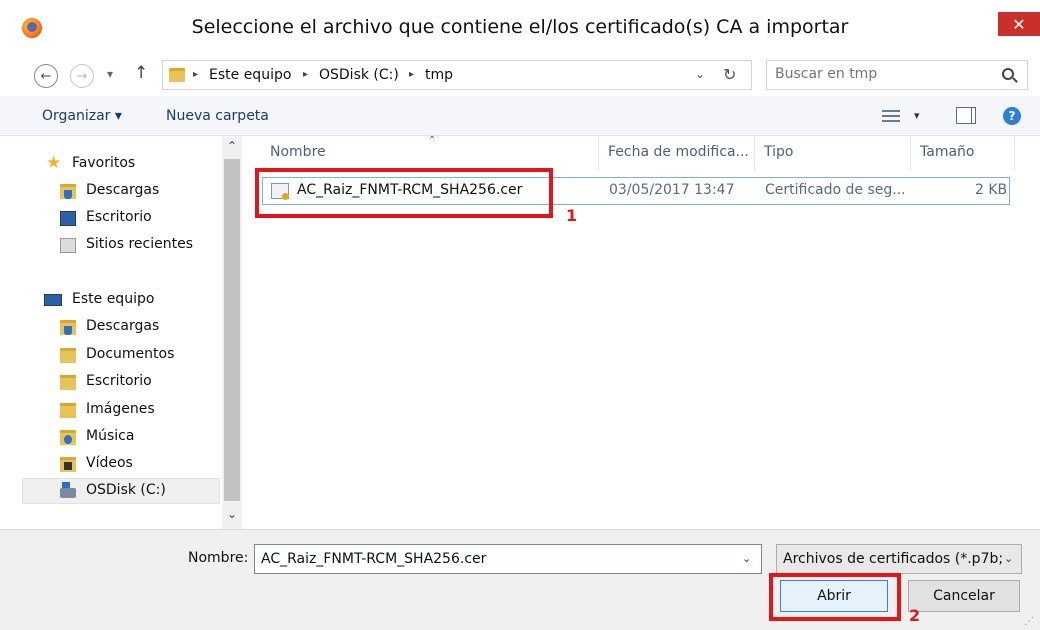 This screenshot has height=630, width=1040. Describe the element at coordinates (508, 559) in the screenshot. I see `filename-input` at that location.